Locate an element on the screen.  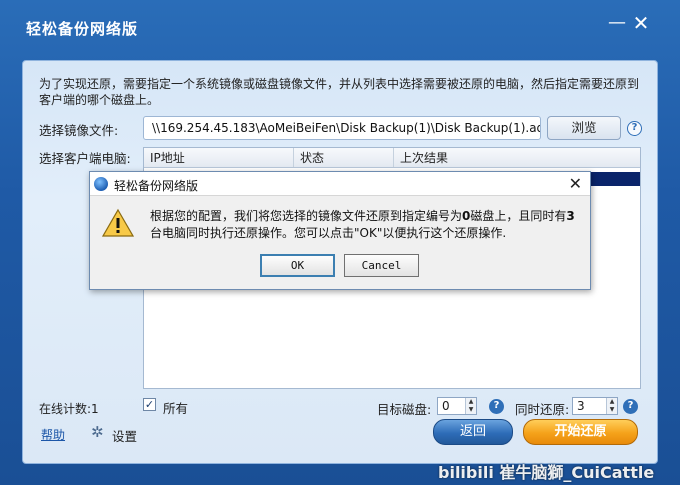
dialog-message-part: 台电脑同时执行还原操作。您可以点击"OK"以便执行这个还原操作. is located at coordinates (328, 233).